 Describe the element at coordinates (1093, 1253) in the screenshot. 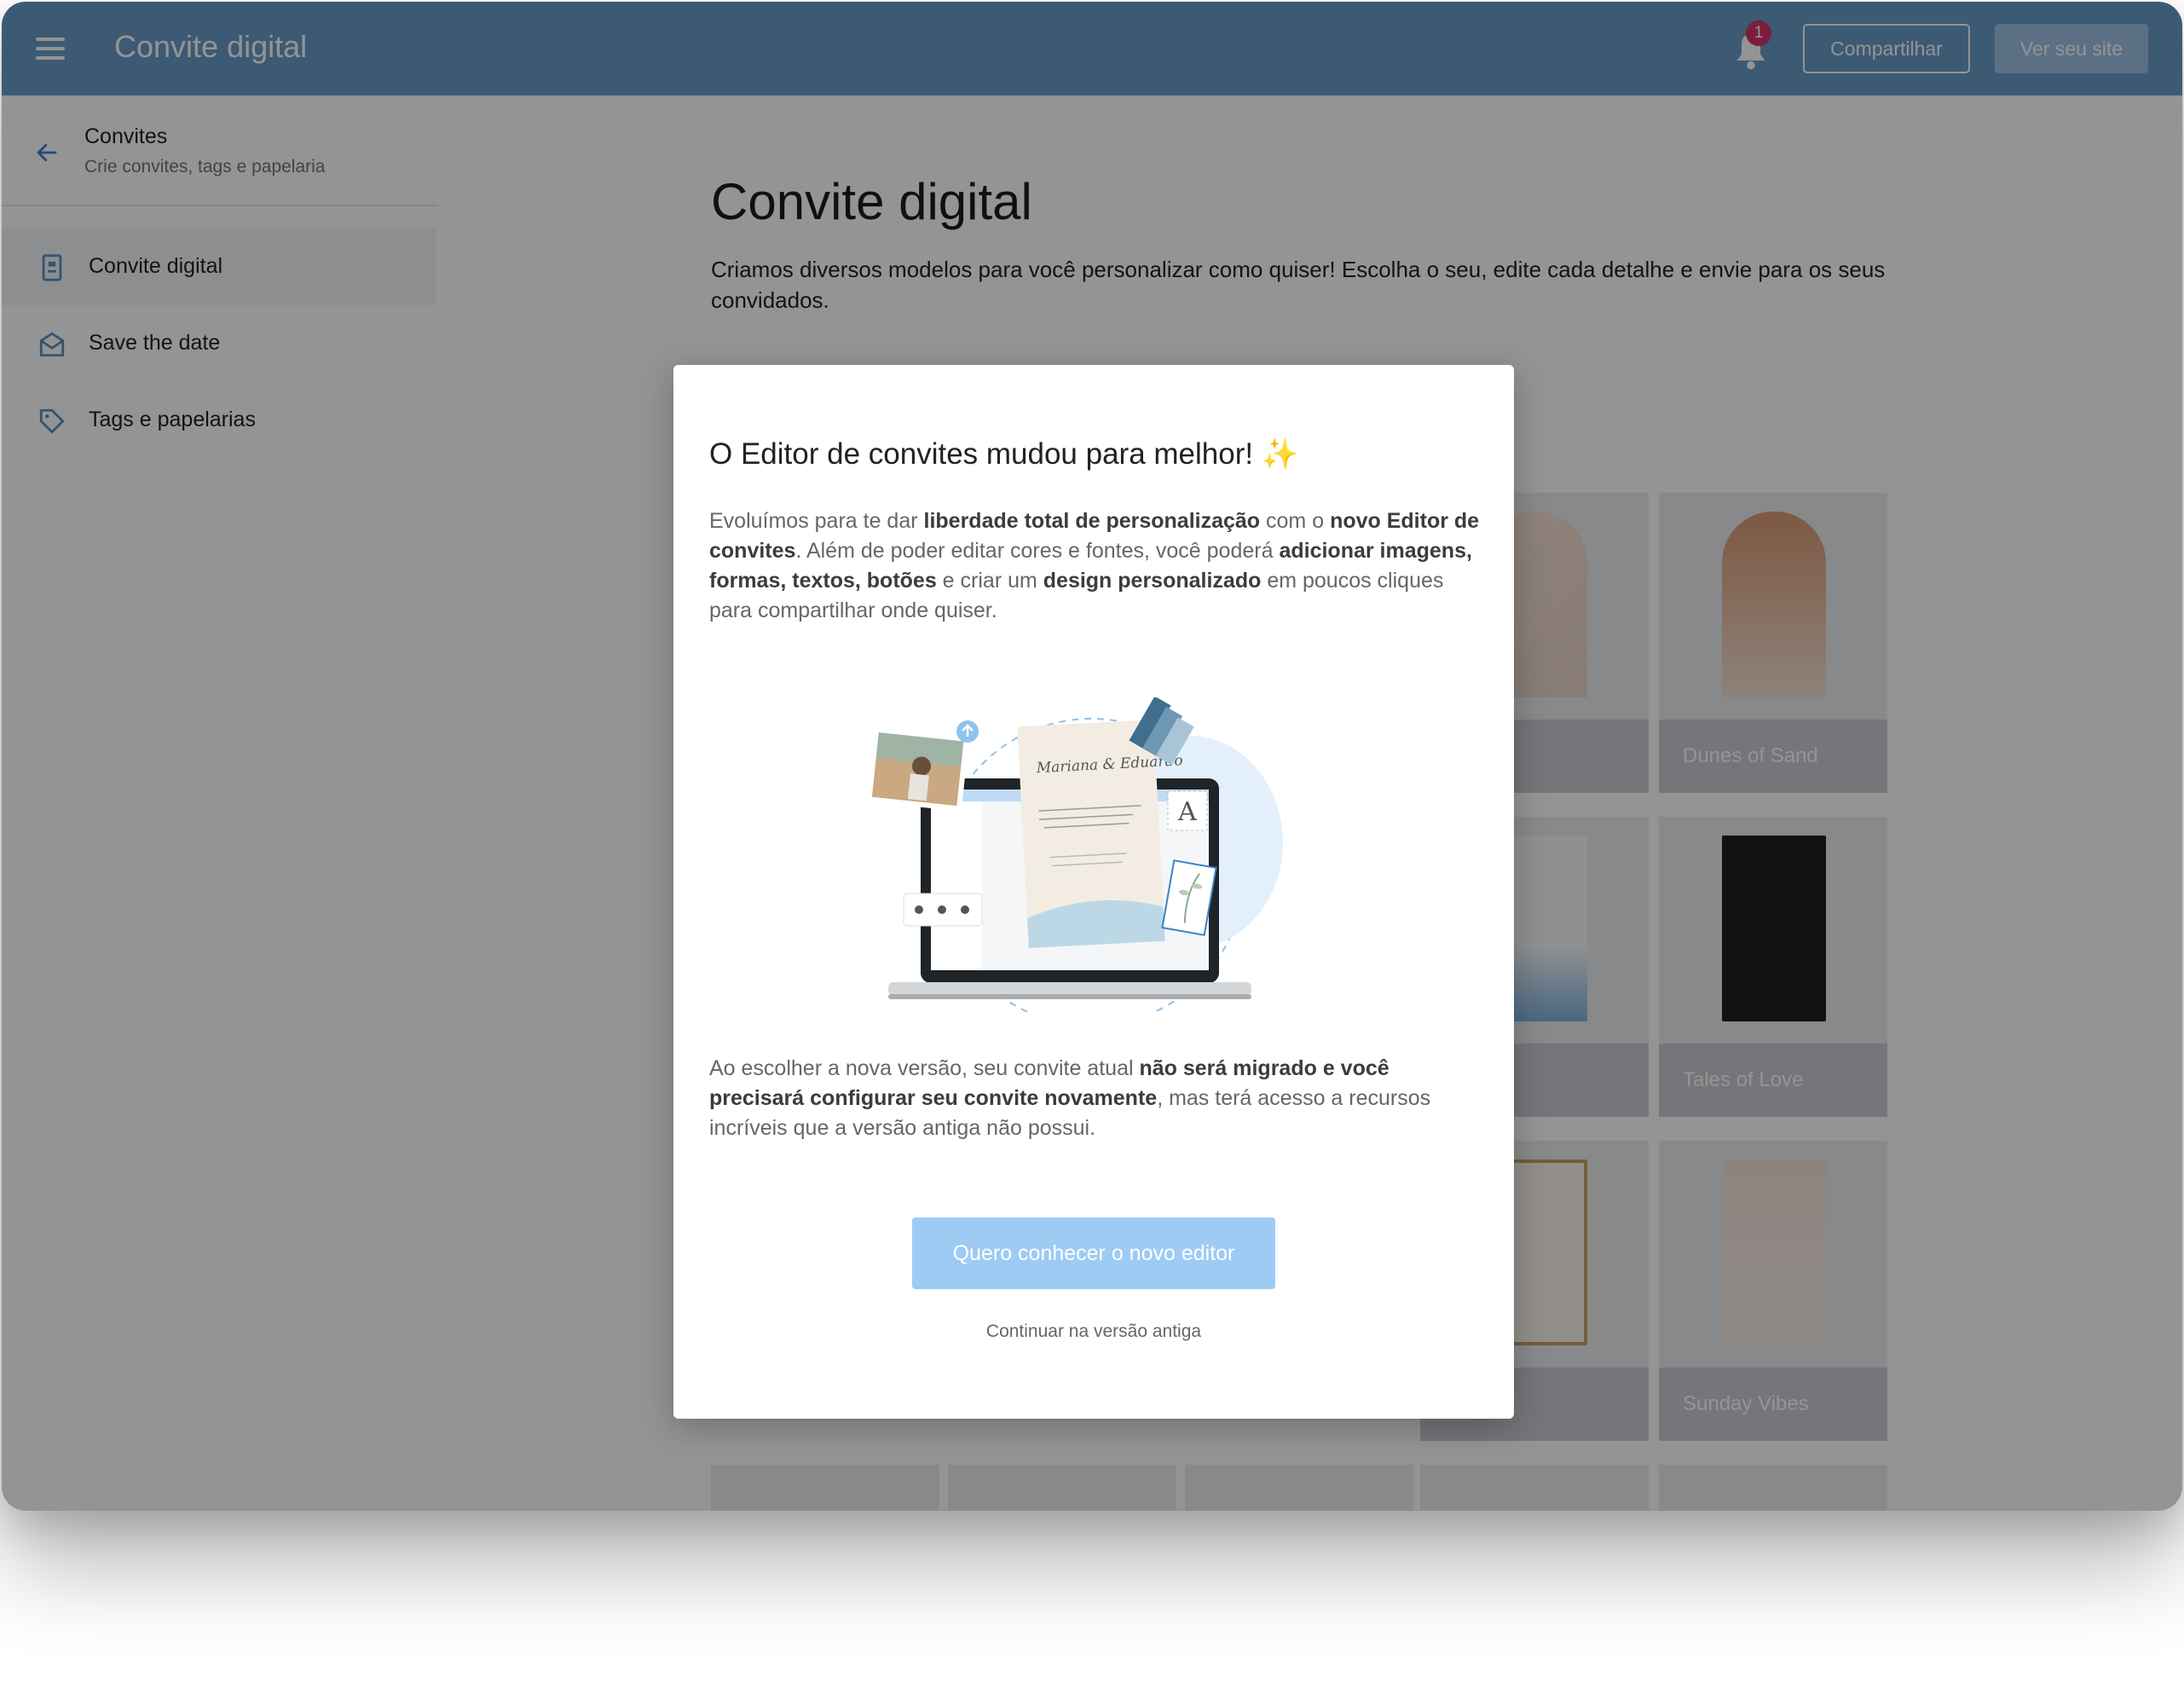

I see `try-new-editor-button: Quero conhecer o novo editor` at that location.